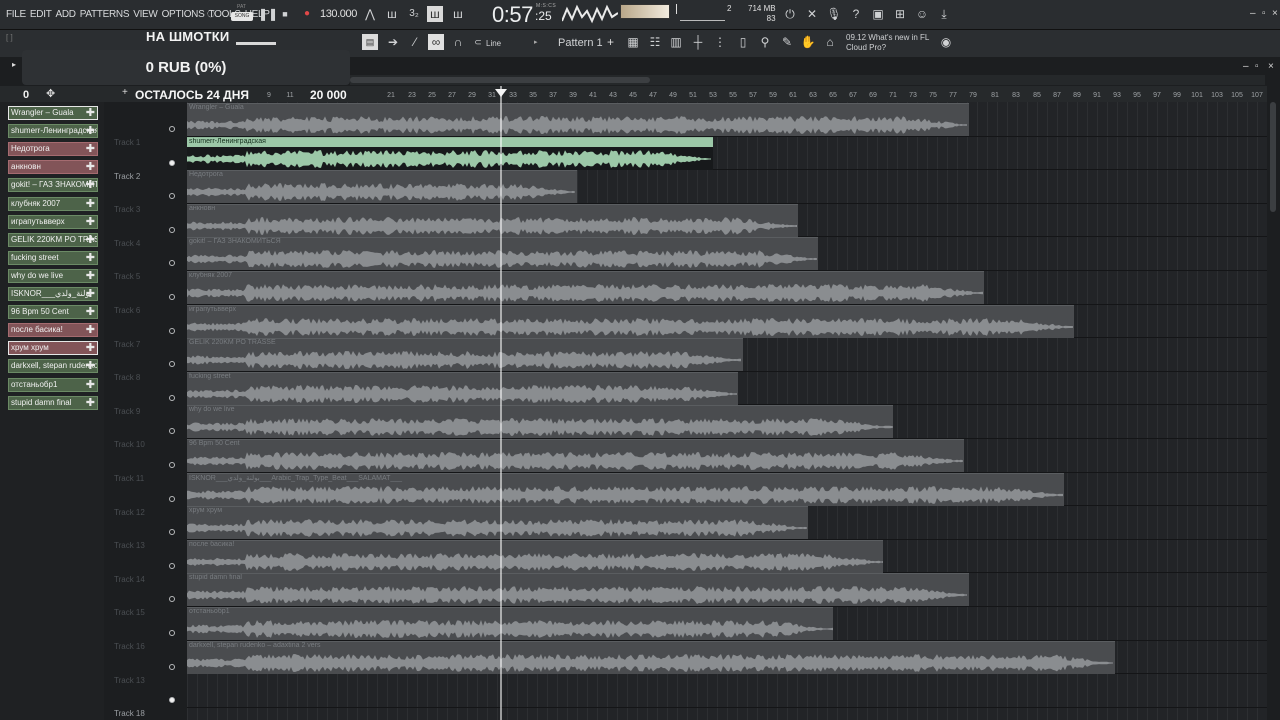 This screenshot has width=1280, height=720. Describe the element at coordinates (830, 42) in the screenshot. I see `cart-icon: ⌂` at that location.